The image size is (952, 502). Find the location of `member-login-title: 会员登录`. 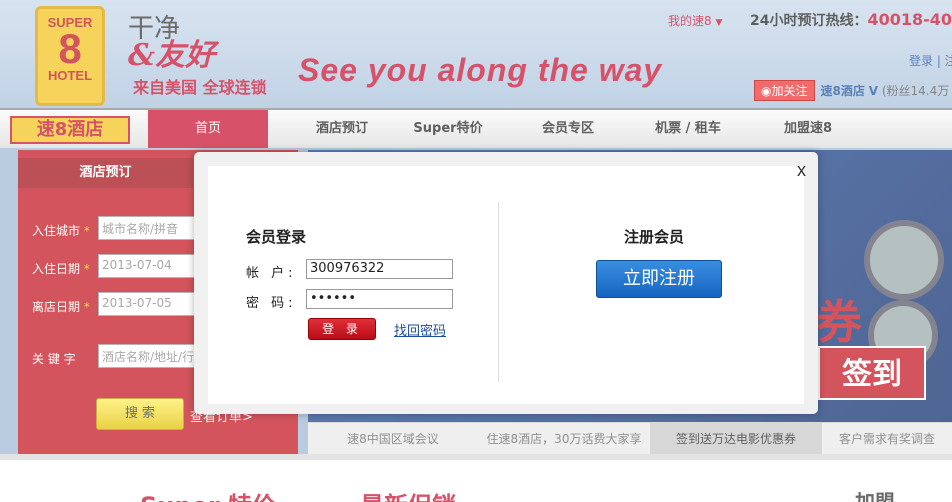

member-login-title: 会员登录 is located at coordinates (276, 237).